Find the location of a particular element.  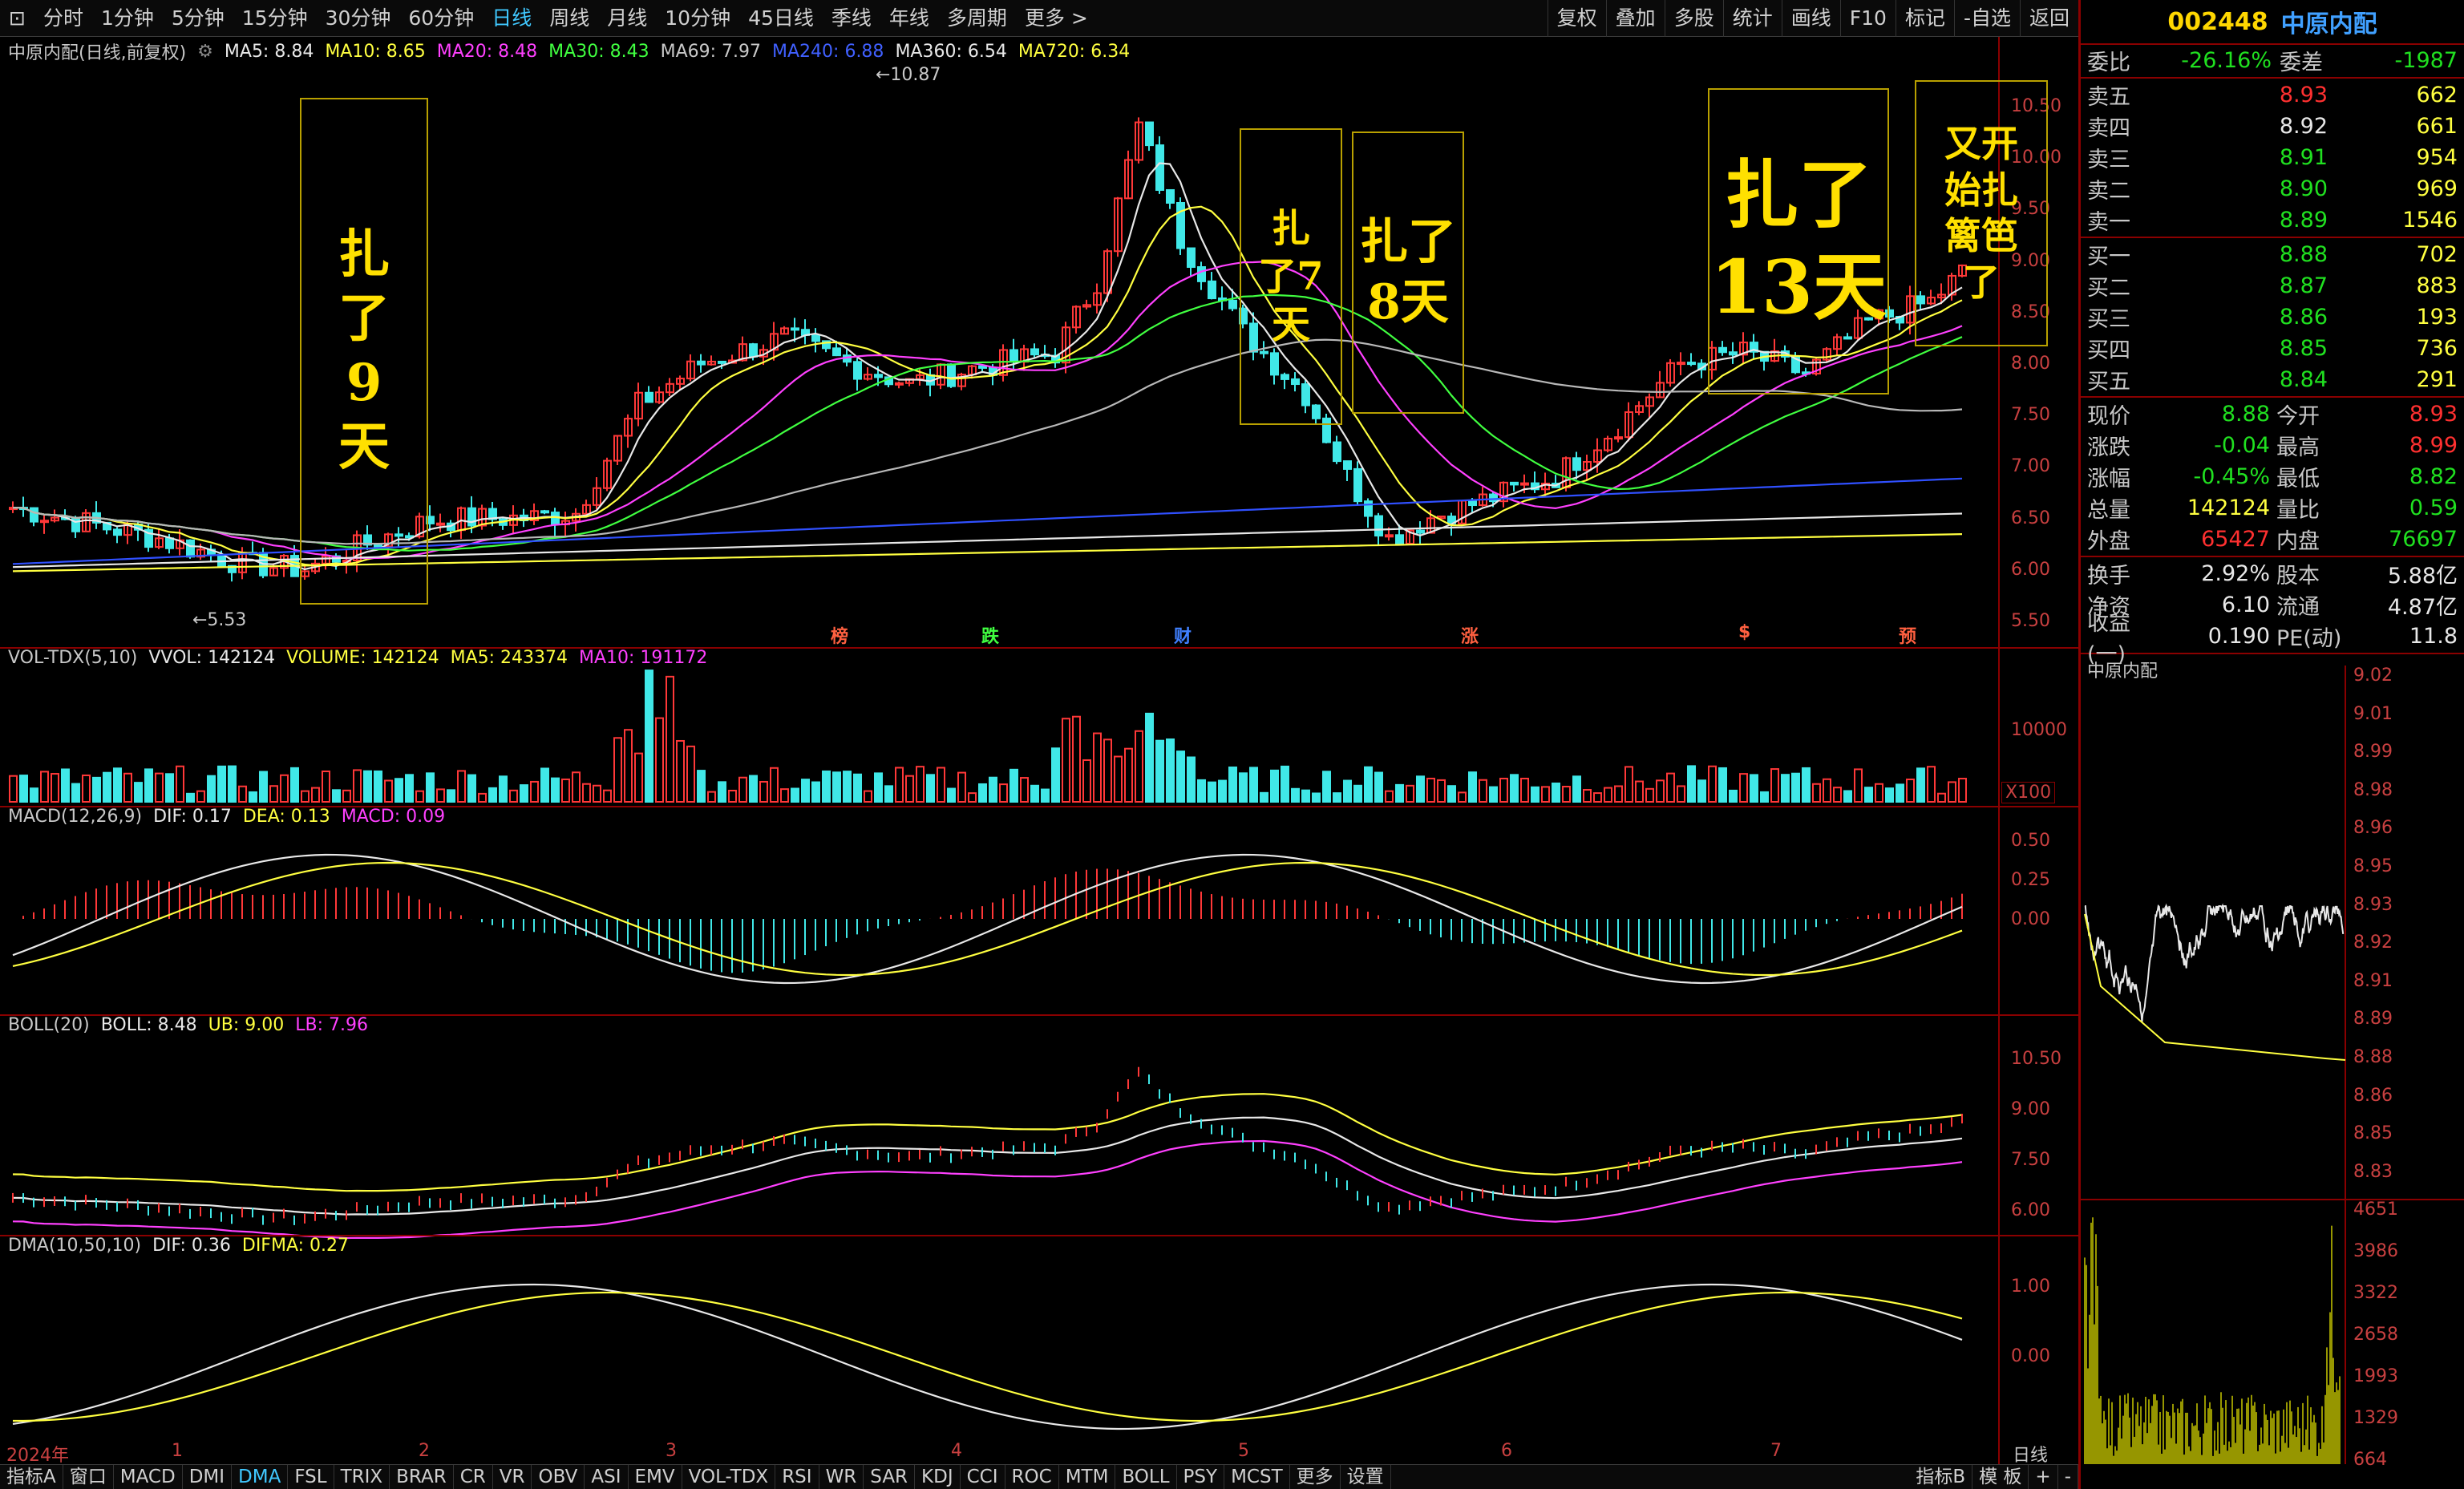

order-row: 卖三 8.91 954 is located at coordinates (2272, 158).